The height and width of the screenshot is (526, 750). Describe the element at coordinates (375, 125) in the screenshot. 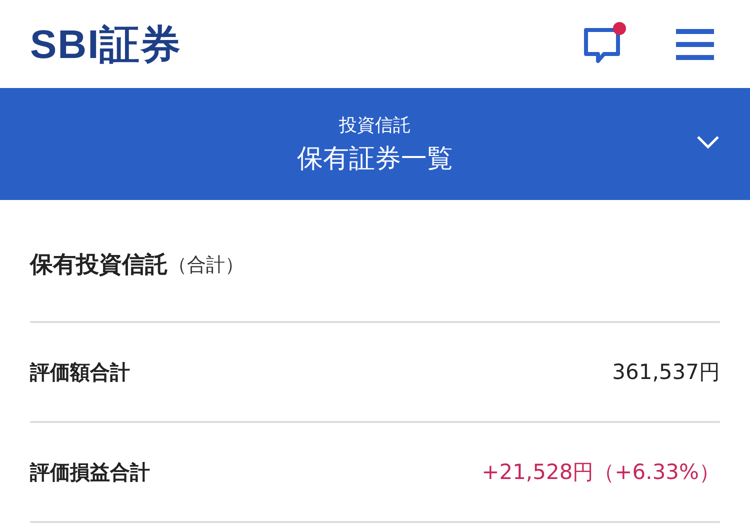

I see `category-label: 投資信託` at that location.